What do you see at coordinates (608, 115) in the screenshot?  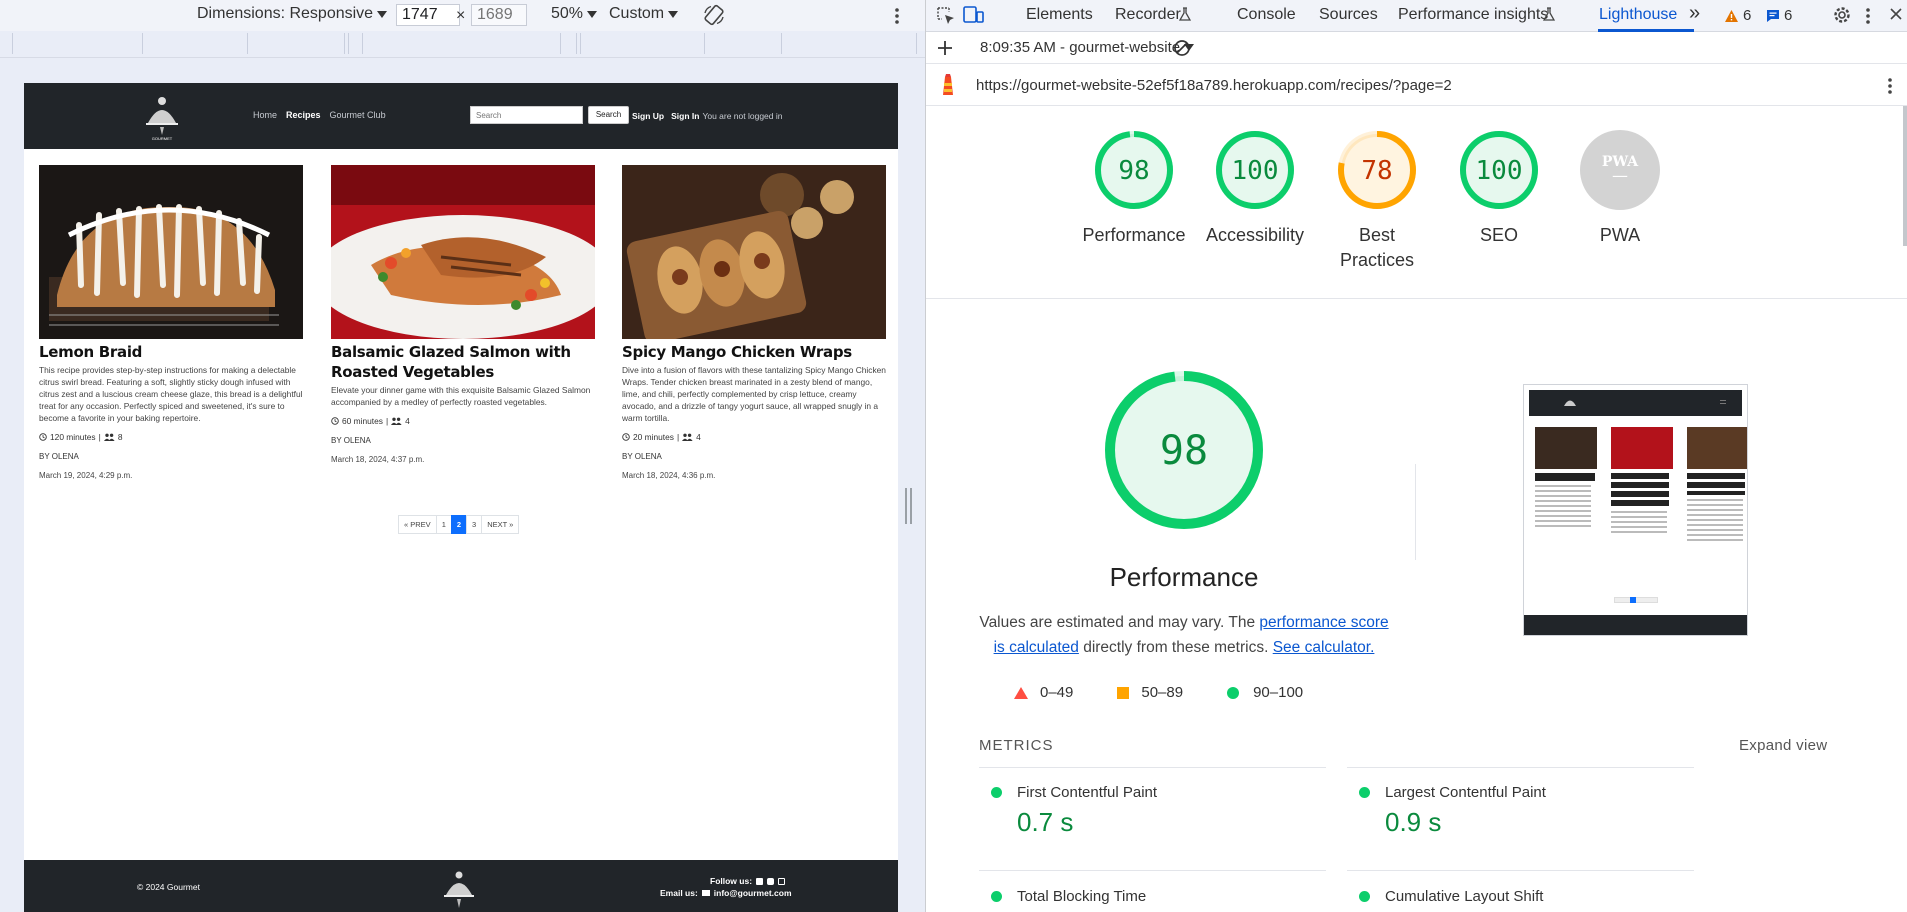 I see `site-search-button: Search` at bounding box center [608, 115].